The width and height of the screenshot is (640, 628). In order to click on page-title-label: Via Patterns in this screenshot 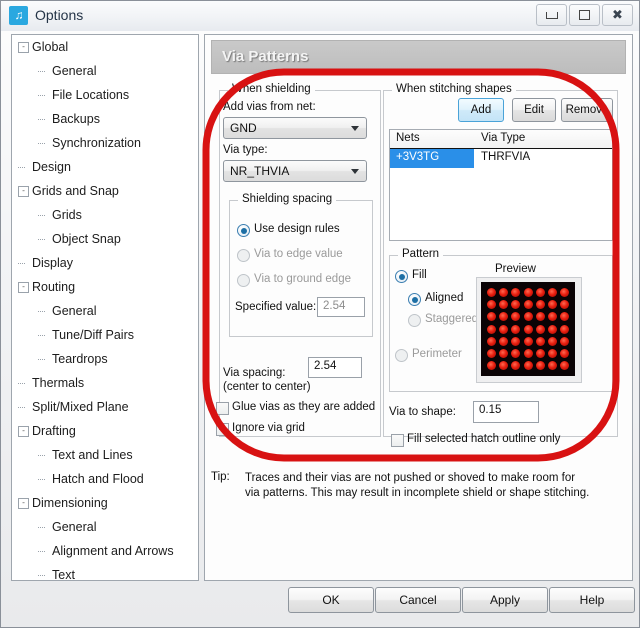, I will do `click(265, 56)`.